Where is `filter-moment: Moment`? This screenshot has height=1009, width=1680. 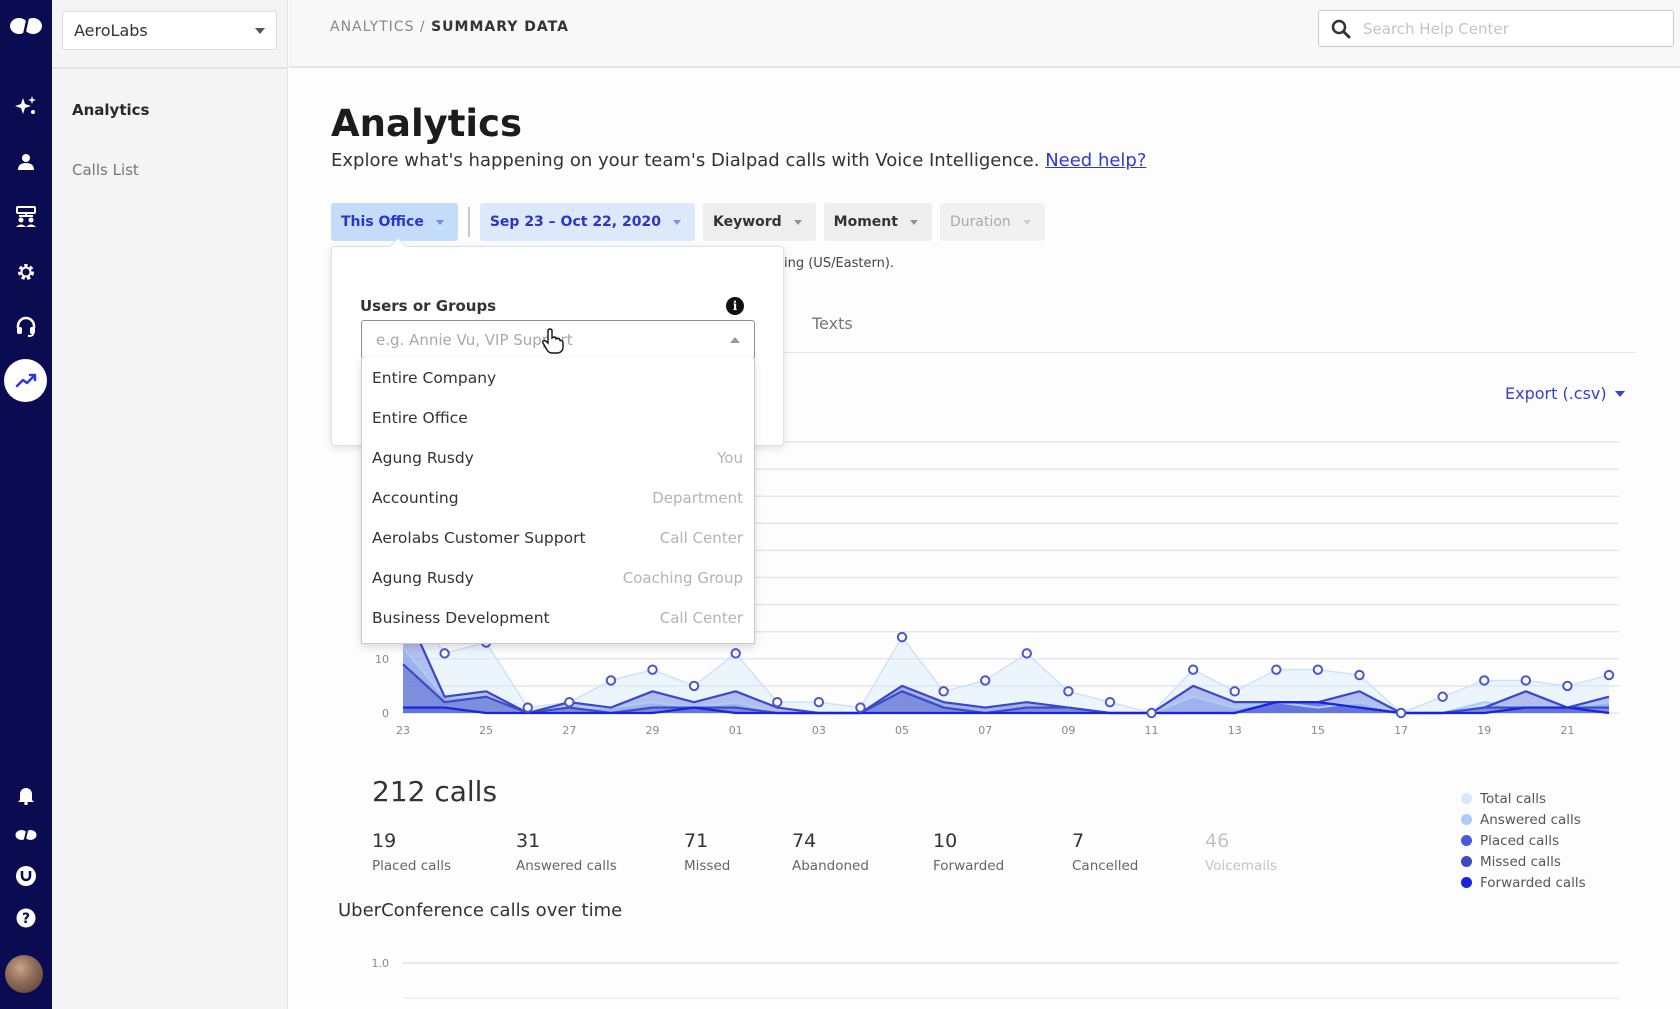 filter-moment: Moment is located at coordinates (877, 222).